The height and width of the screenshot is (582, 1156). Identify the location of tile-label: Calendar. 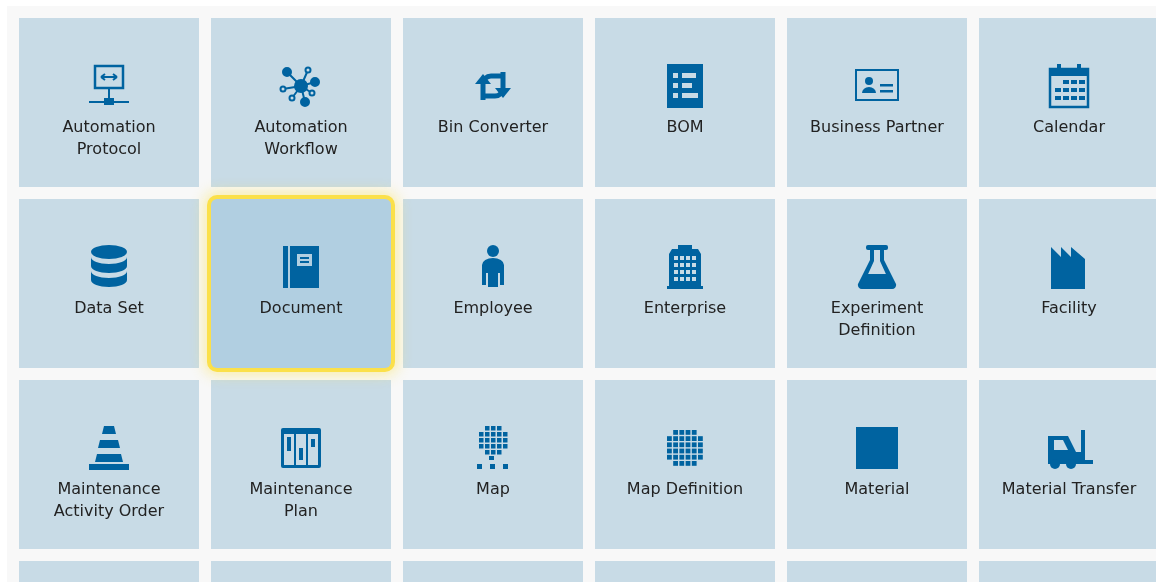
(1069, 127).